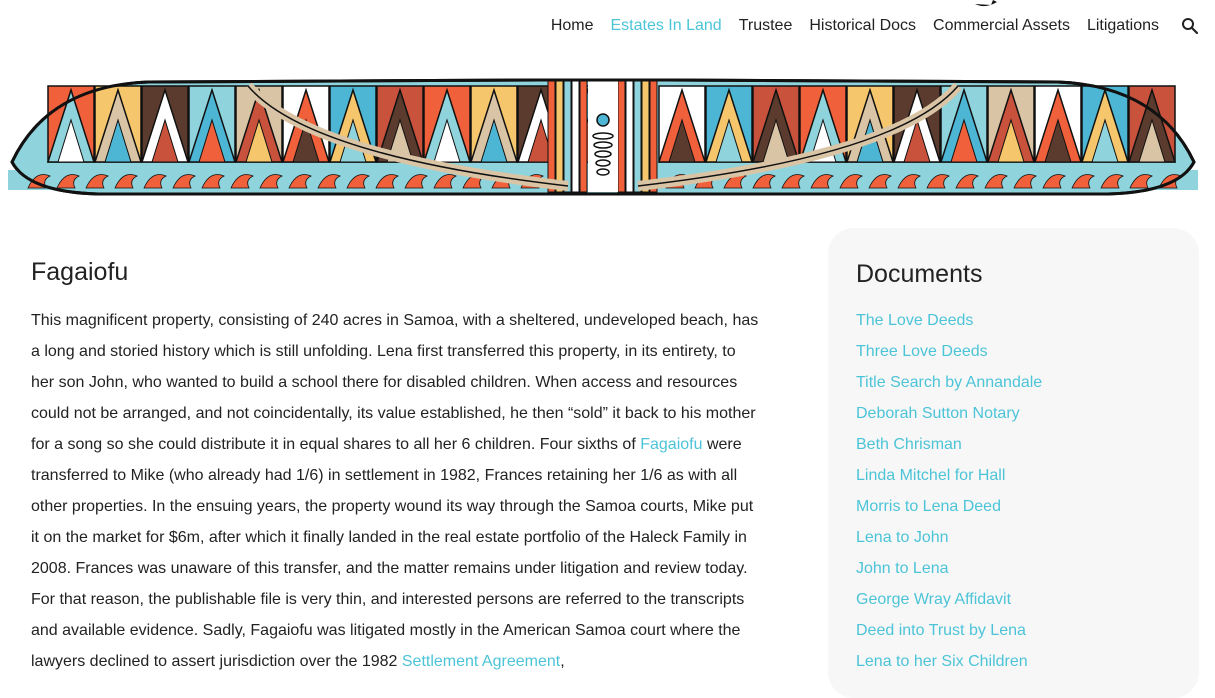 Image resolution: width=1215 pixels, height=698 pixels. Describe the element at coordinates (949, 537) in the screenshot. I see `document-link: Lena to John` at that location.